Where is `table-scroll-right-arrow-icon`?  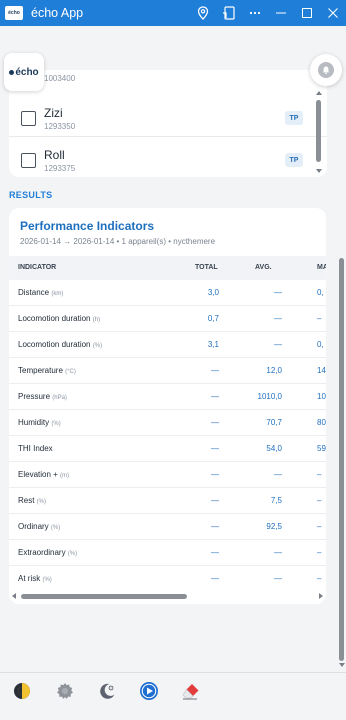 table-scroll-right-arrow-icon is located at coordinates (321, 596).